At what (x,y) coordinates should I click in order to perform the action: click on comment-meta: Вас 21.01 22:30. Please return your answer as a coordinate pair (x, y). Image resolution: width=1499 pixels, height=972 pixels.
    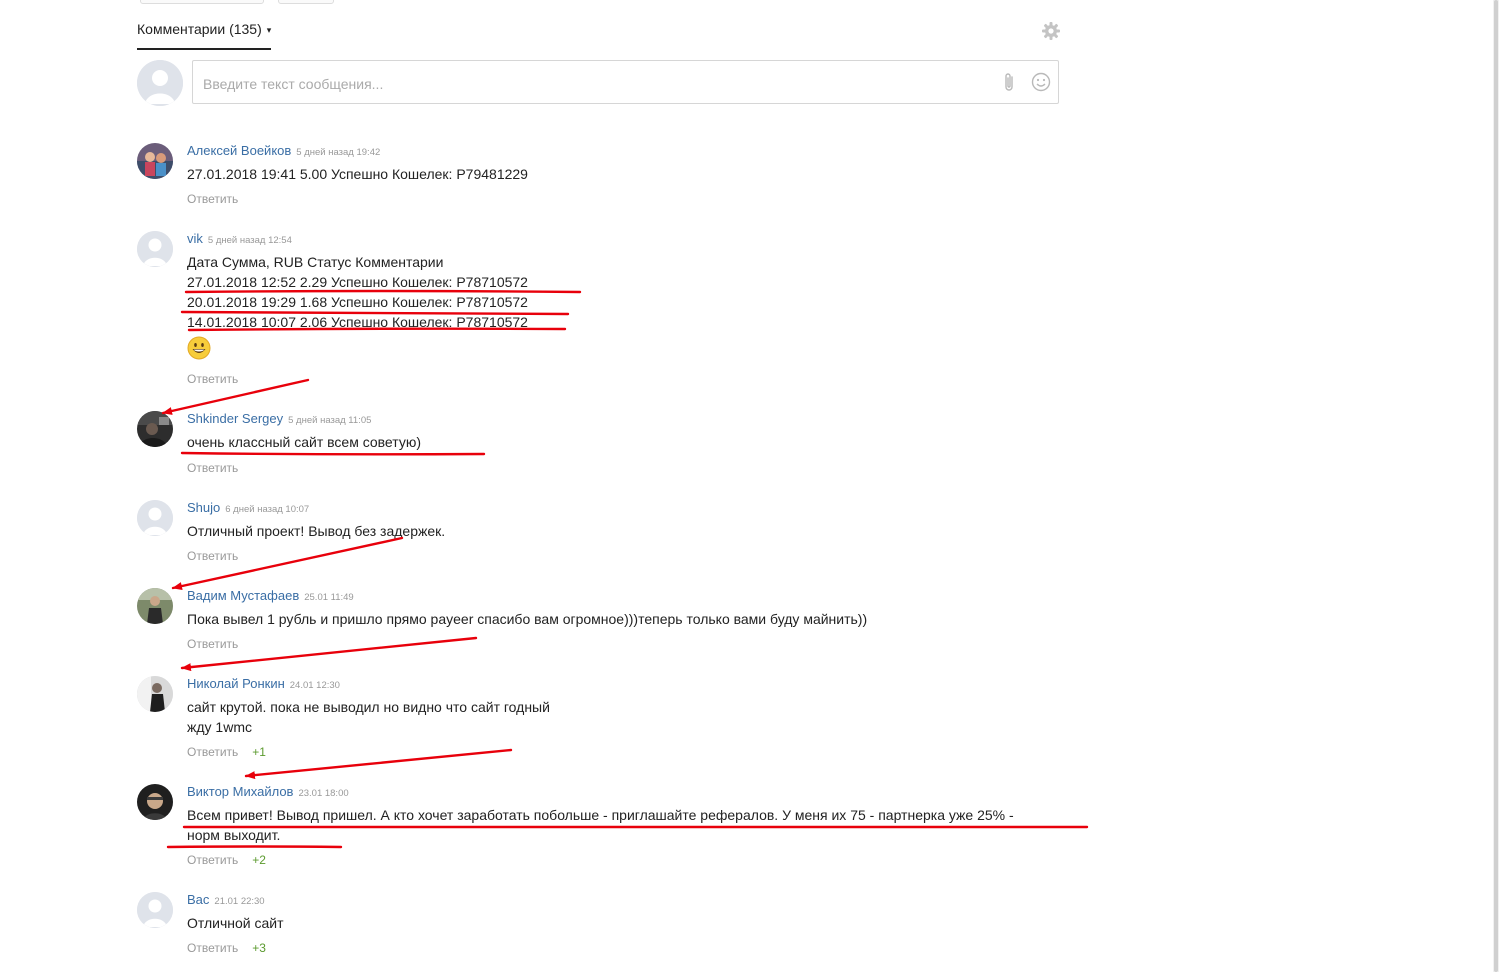
    Looking at the image, I should click on (226, 900).